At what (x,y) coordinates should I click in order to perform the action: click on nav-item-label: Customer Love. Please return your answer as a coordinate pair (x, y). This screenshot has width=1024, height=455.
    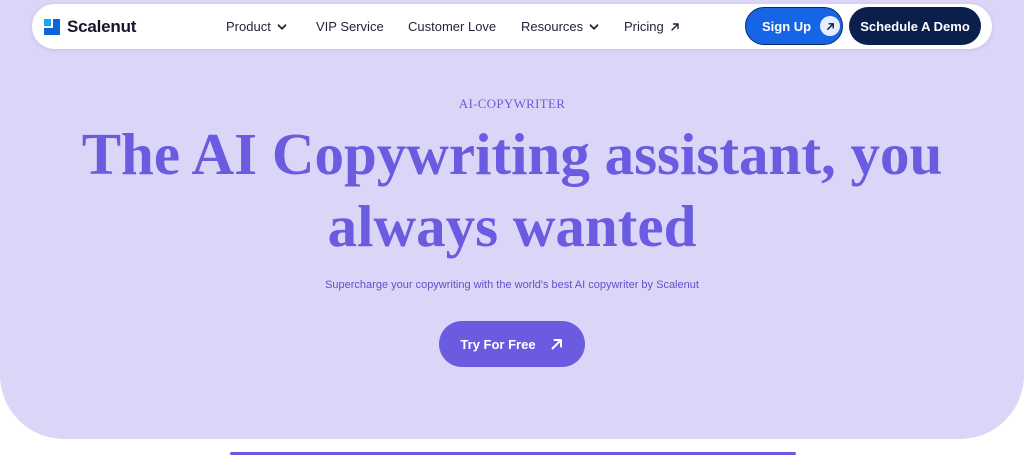
    Looking at the image, I should click on (452, 26).